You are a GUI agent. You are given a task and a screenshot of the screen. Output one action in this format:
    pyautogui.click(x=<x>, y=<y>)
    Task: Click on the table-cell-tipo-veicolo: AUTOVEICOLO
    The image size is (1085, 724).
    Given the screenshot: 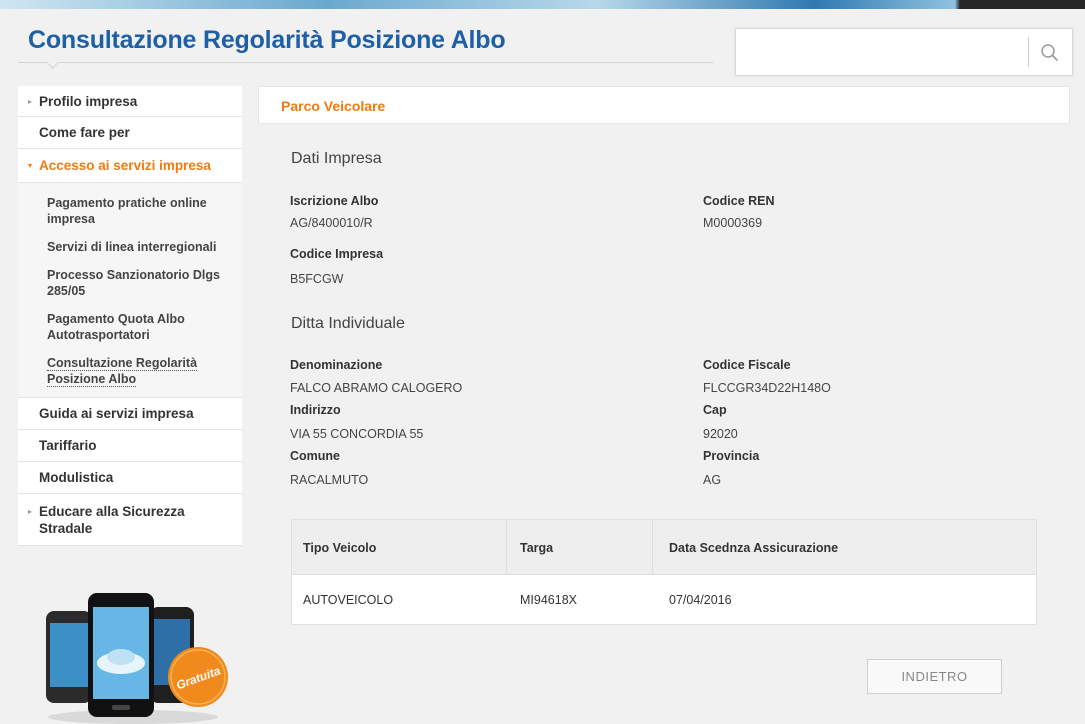 What is the action you would take?
    pyautogui.click(x=348, y=600)
    